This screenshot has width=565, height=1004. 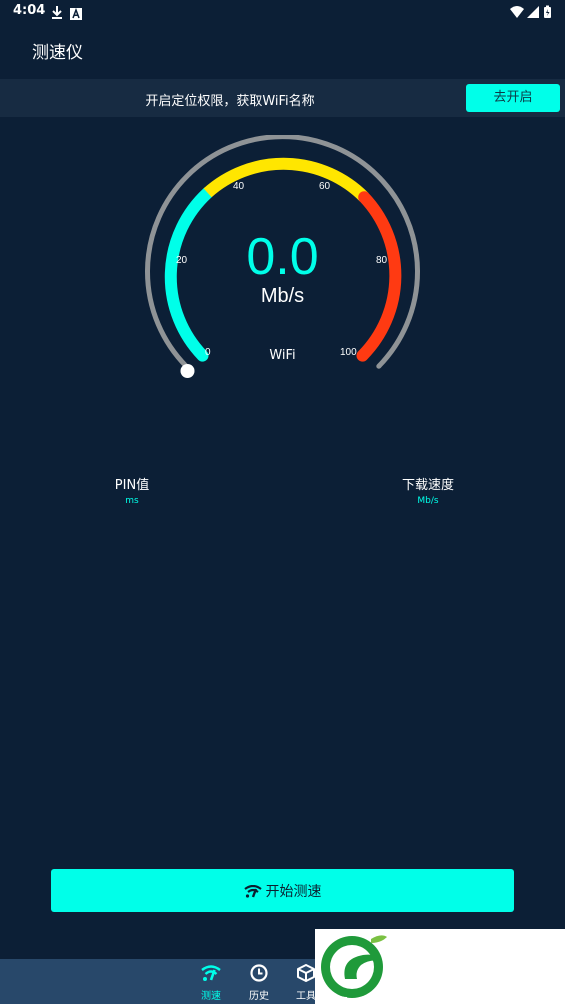 I want to click on leaf-logo-icon, so click(x=354, y=968).